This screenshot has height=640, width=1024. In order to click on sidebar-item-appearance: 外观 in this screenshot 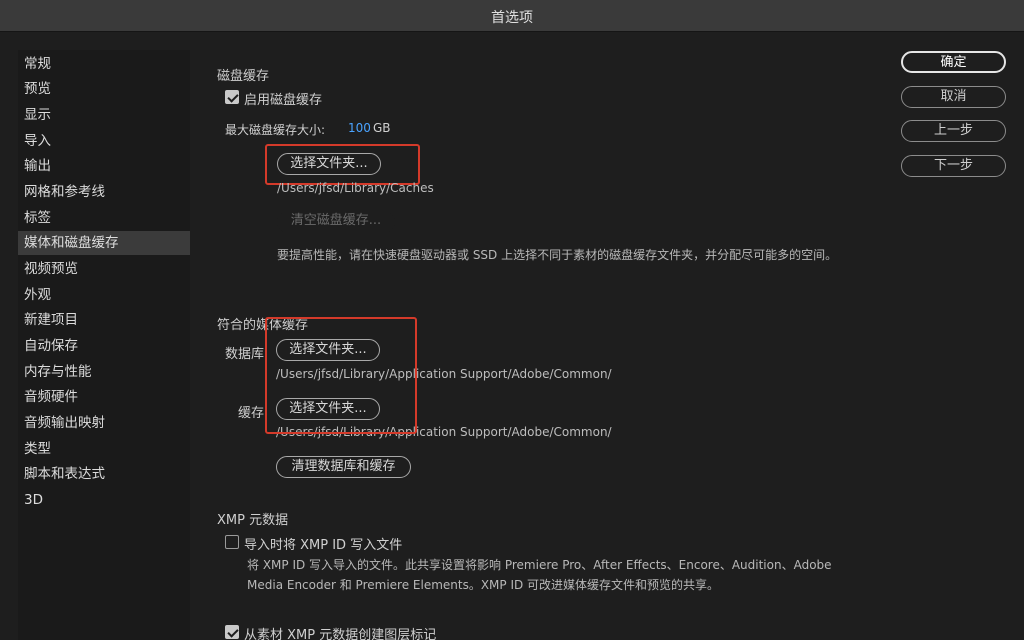, I will do `click(104, 295)`.